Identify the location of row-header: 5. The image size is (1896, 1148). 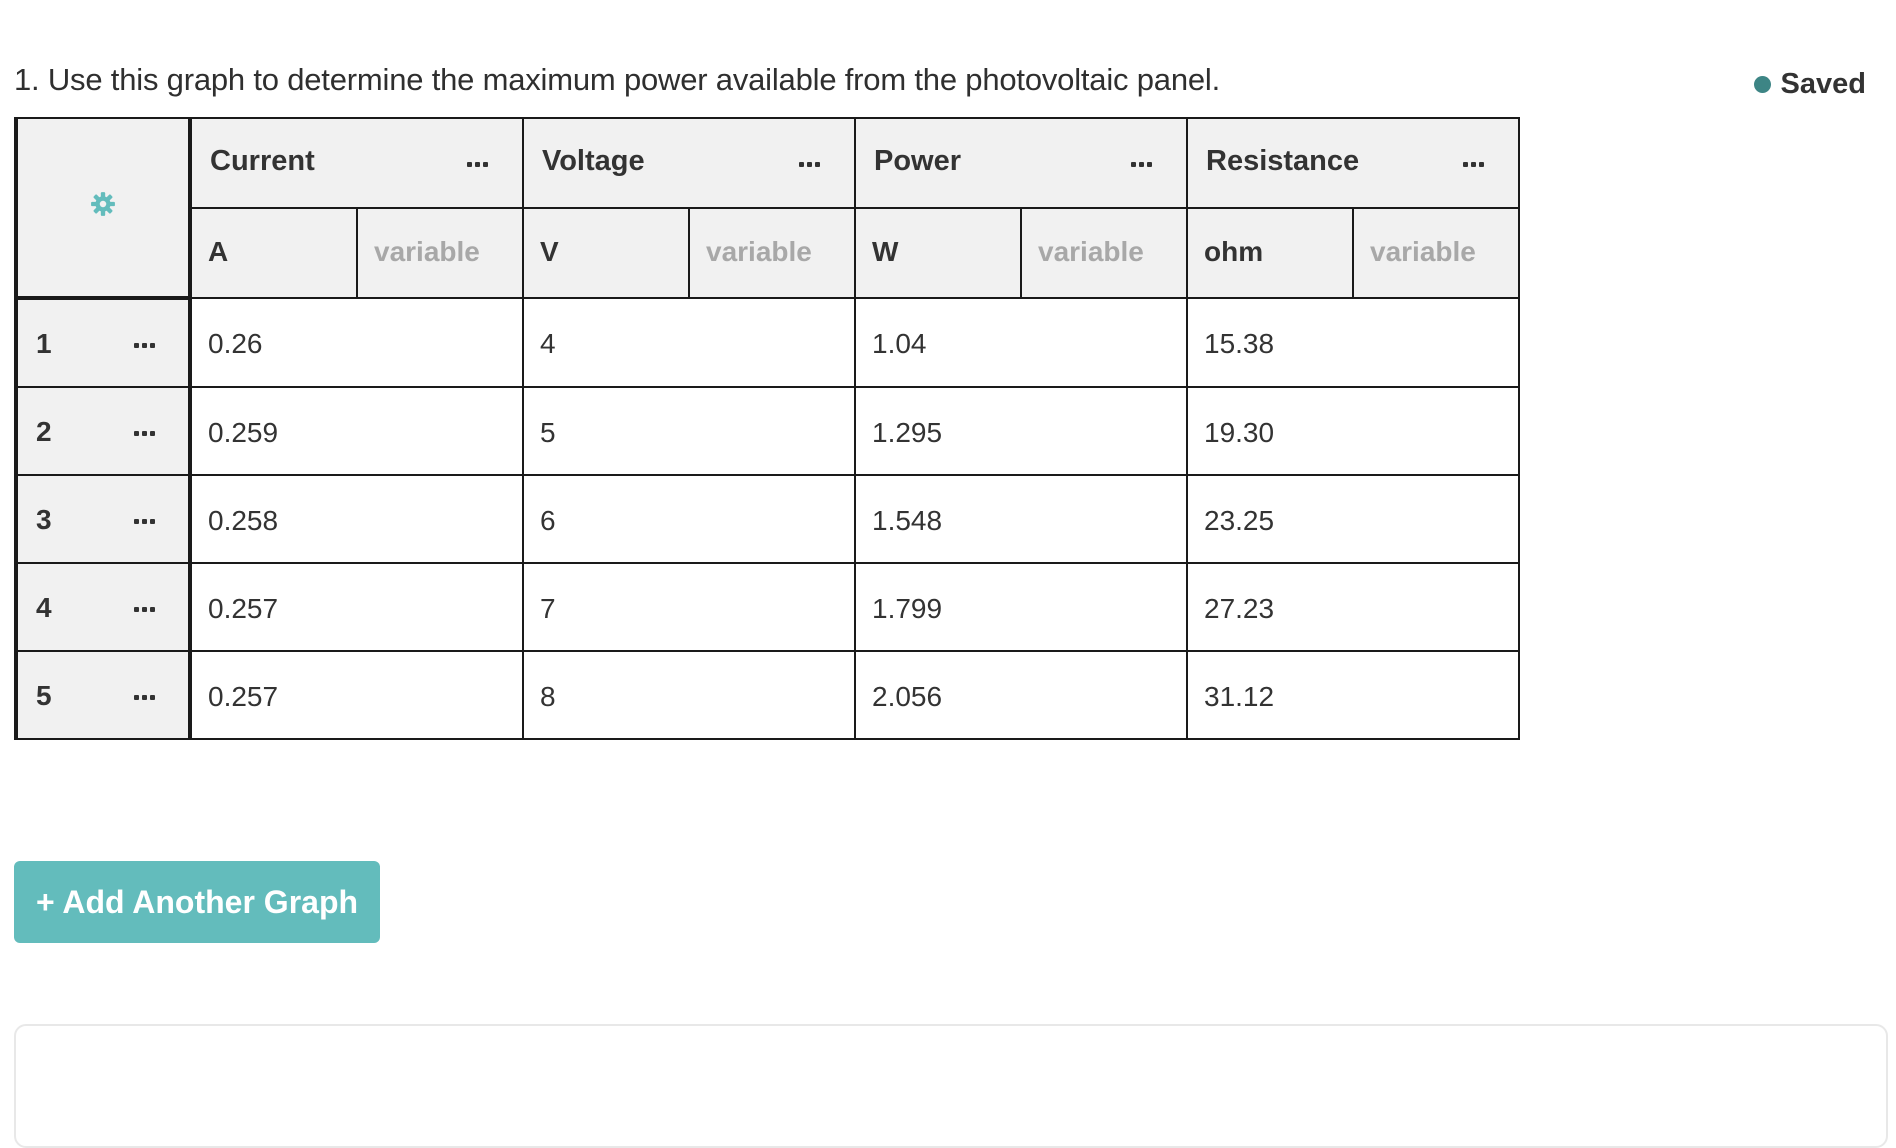
(103, 695).